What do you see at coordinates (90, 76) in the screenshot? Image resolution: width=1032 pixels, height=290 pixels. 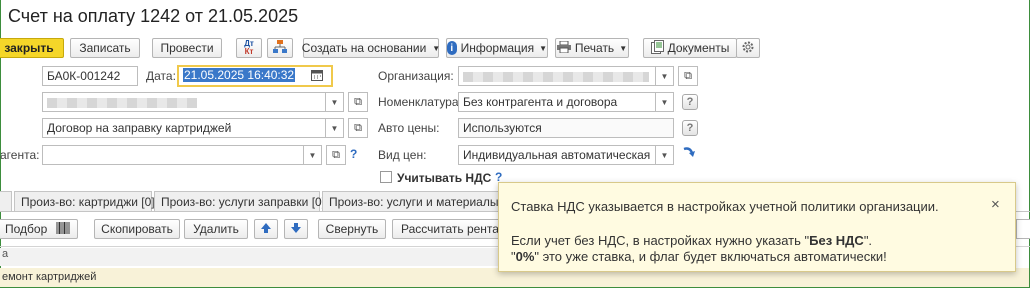 I see `document-number-field: БА0К-001242` at bounding box center [90, 76].